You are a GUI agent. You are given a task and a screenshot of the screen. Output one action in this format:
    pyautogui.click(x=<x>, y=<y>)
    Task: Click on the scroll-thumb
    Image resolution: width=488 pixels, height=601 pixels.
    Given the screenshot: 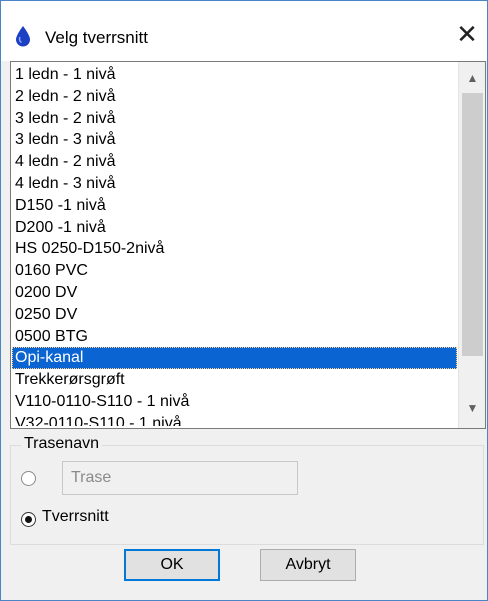 What is the action you would take?
    pyautogui.click(x=472, y=224)
    